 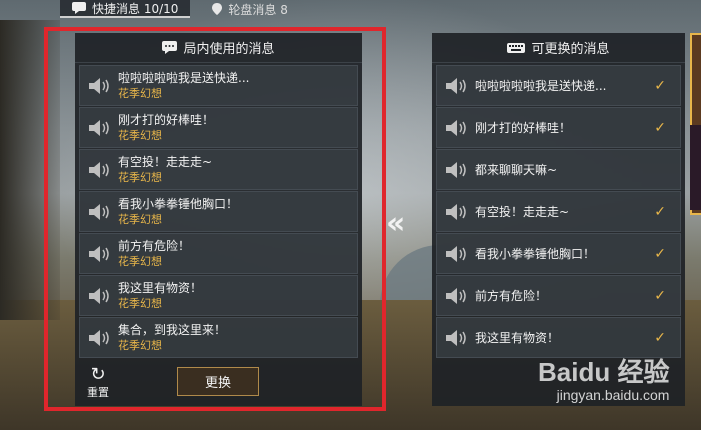 What do you see at coordinates (217, 9) in the screenshot?
I see `location-pin-icon` at bounding box center [217, 9].